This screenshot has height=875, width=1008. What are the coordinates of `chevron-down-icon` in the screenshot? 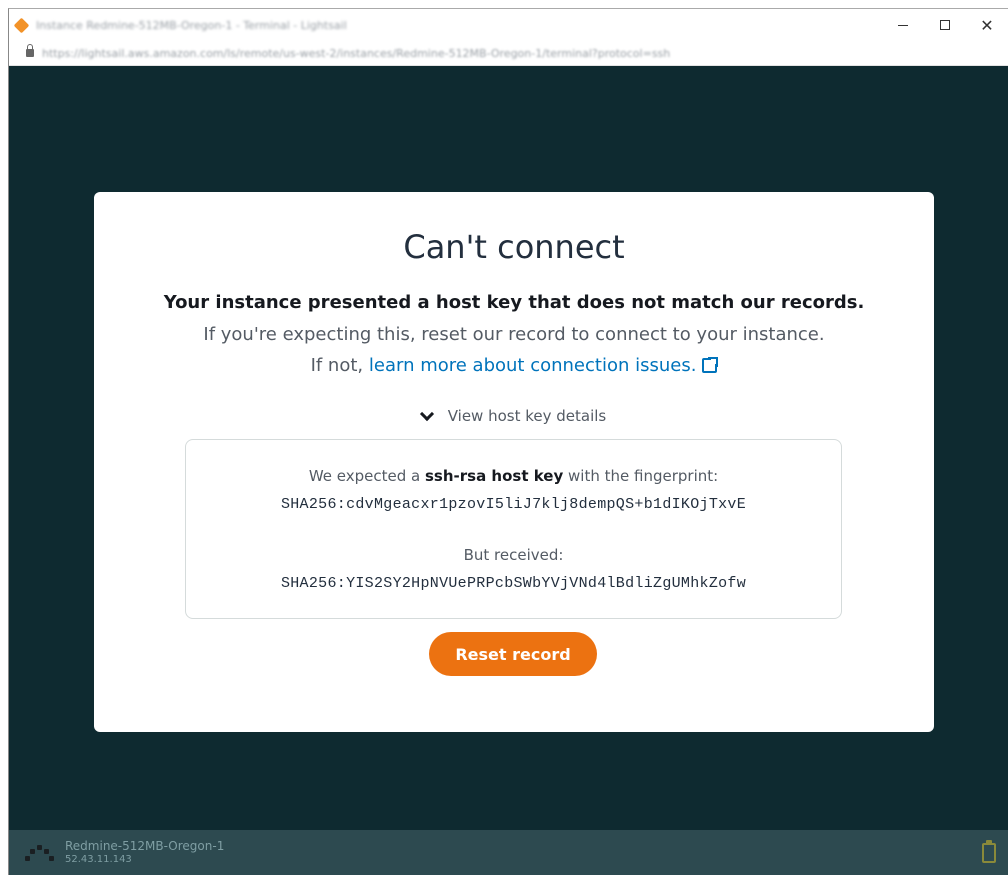 It's located at (426, 413).